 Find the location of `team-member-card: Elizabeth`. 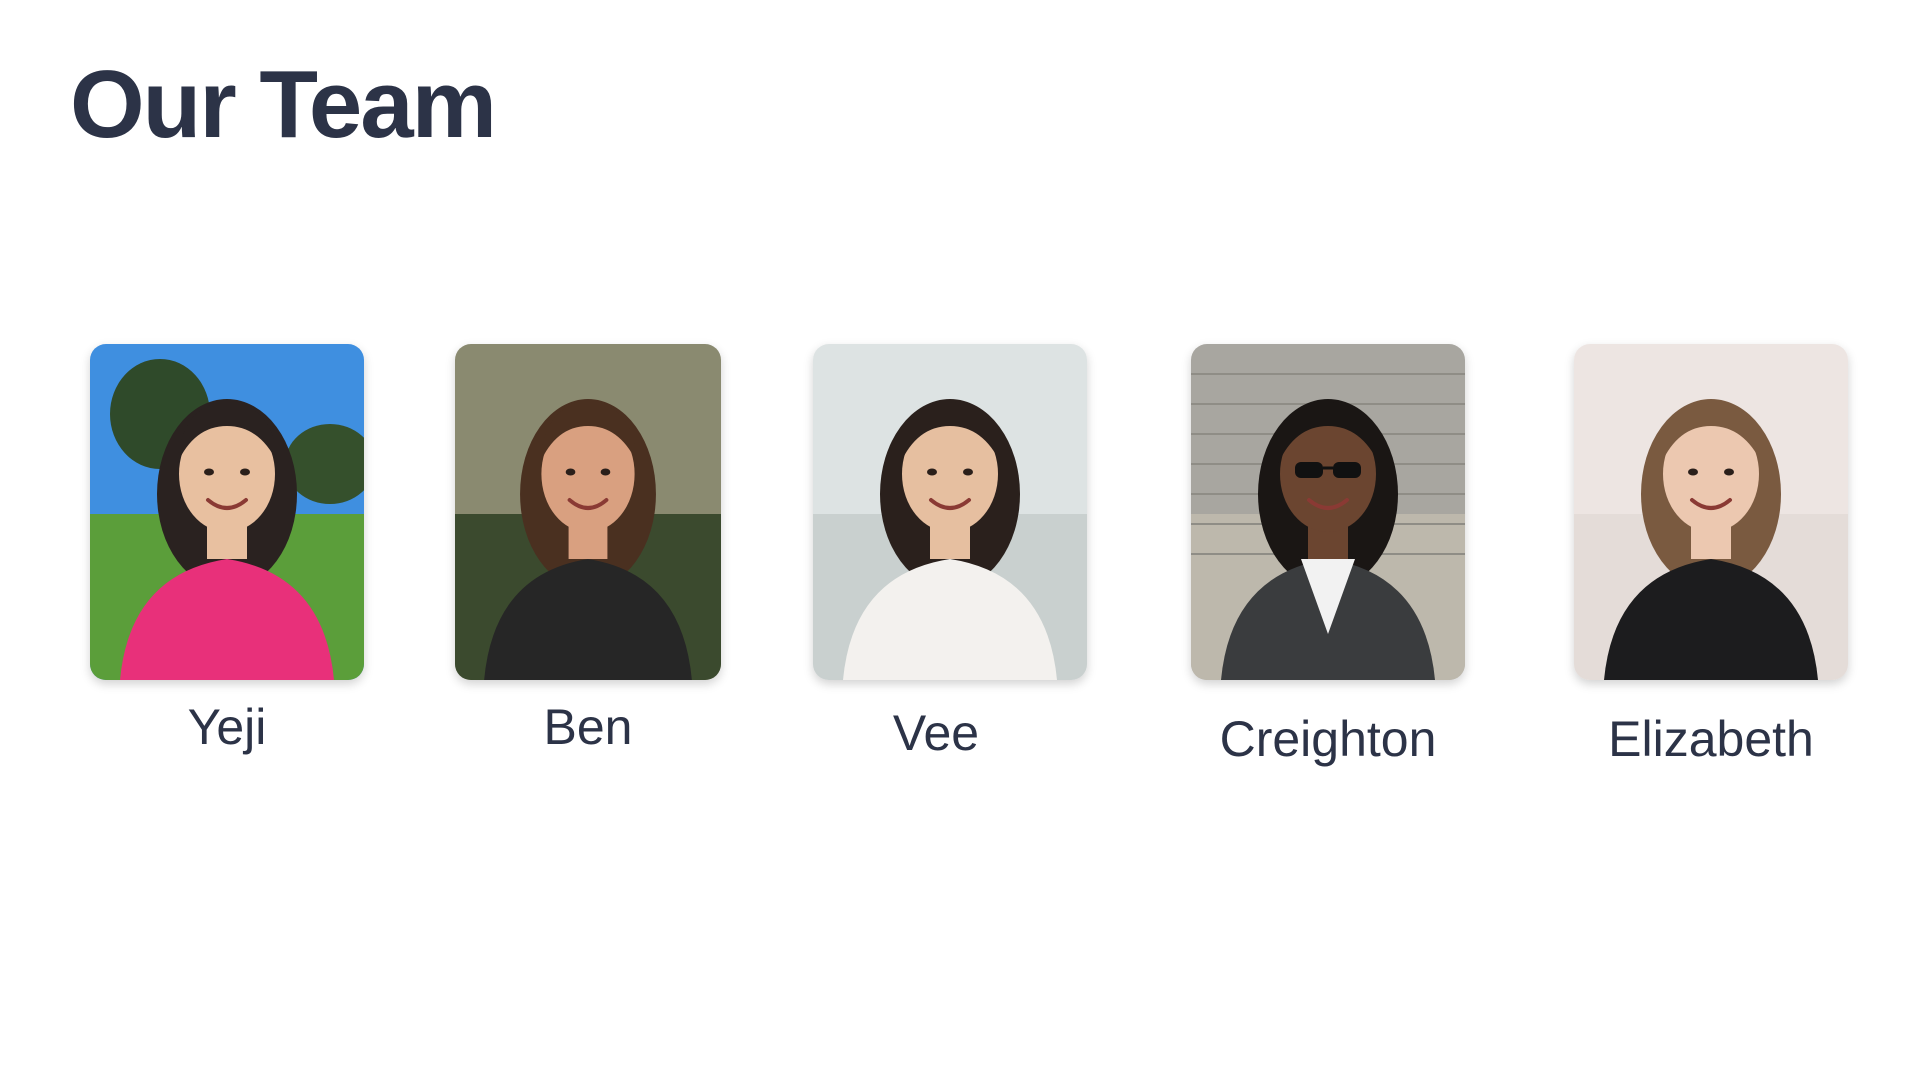

team-member-card: Elizabeth is located at coordinates (1711, 555).